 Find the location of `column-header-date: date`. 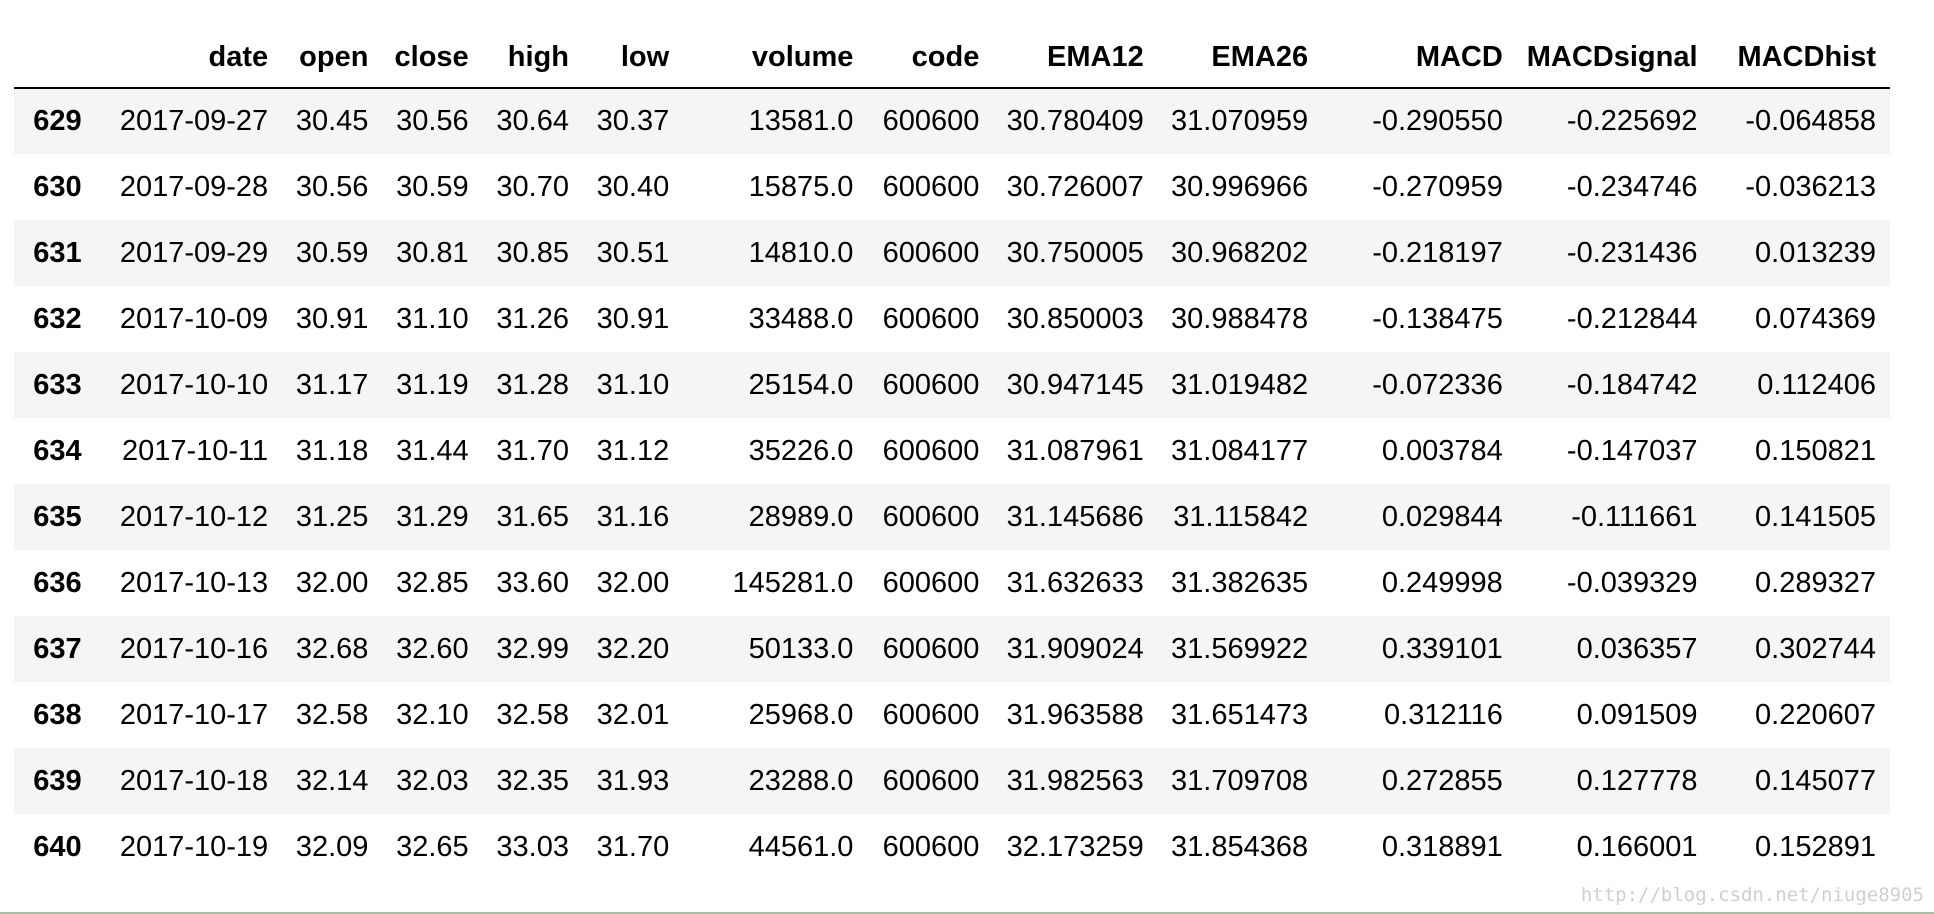

column-header-date: date is located at coordinates (189, 58).